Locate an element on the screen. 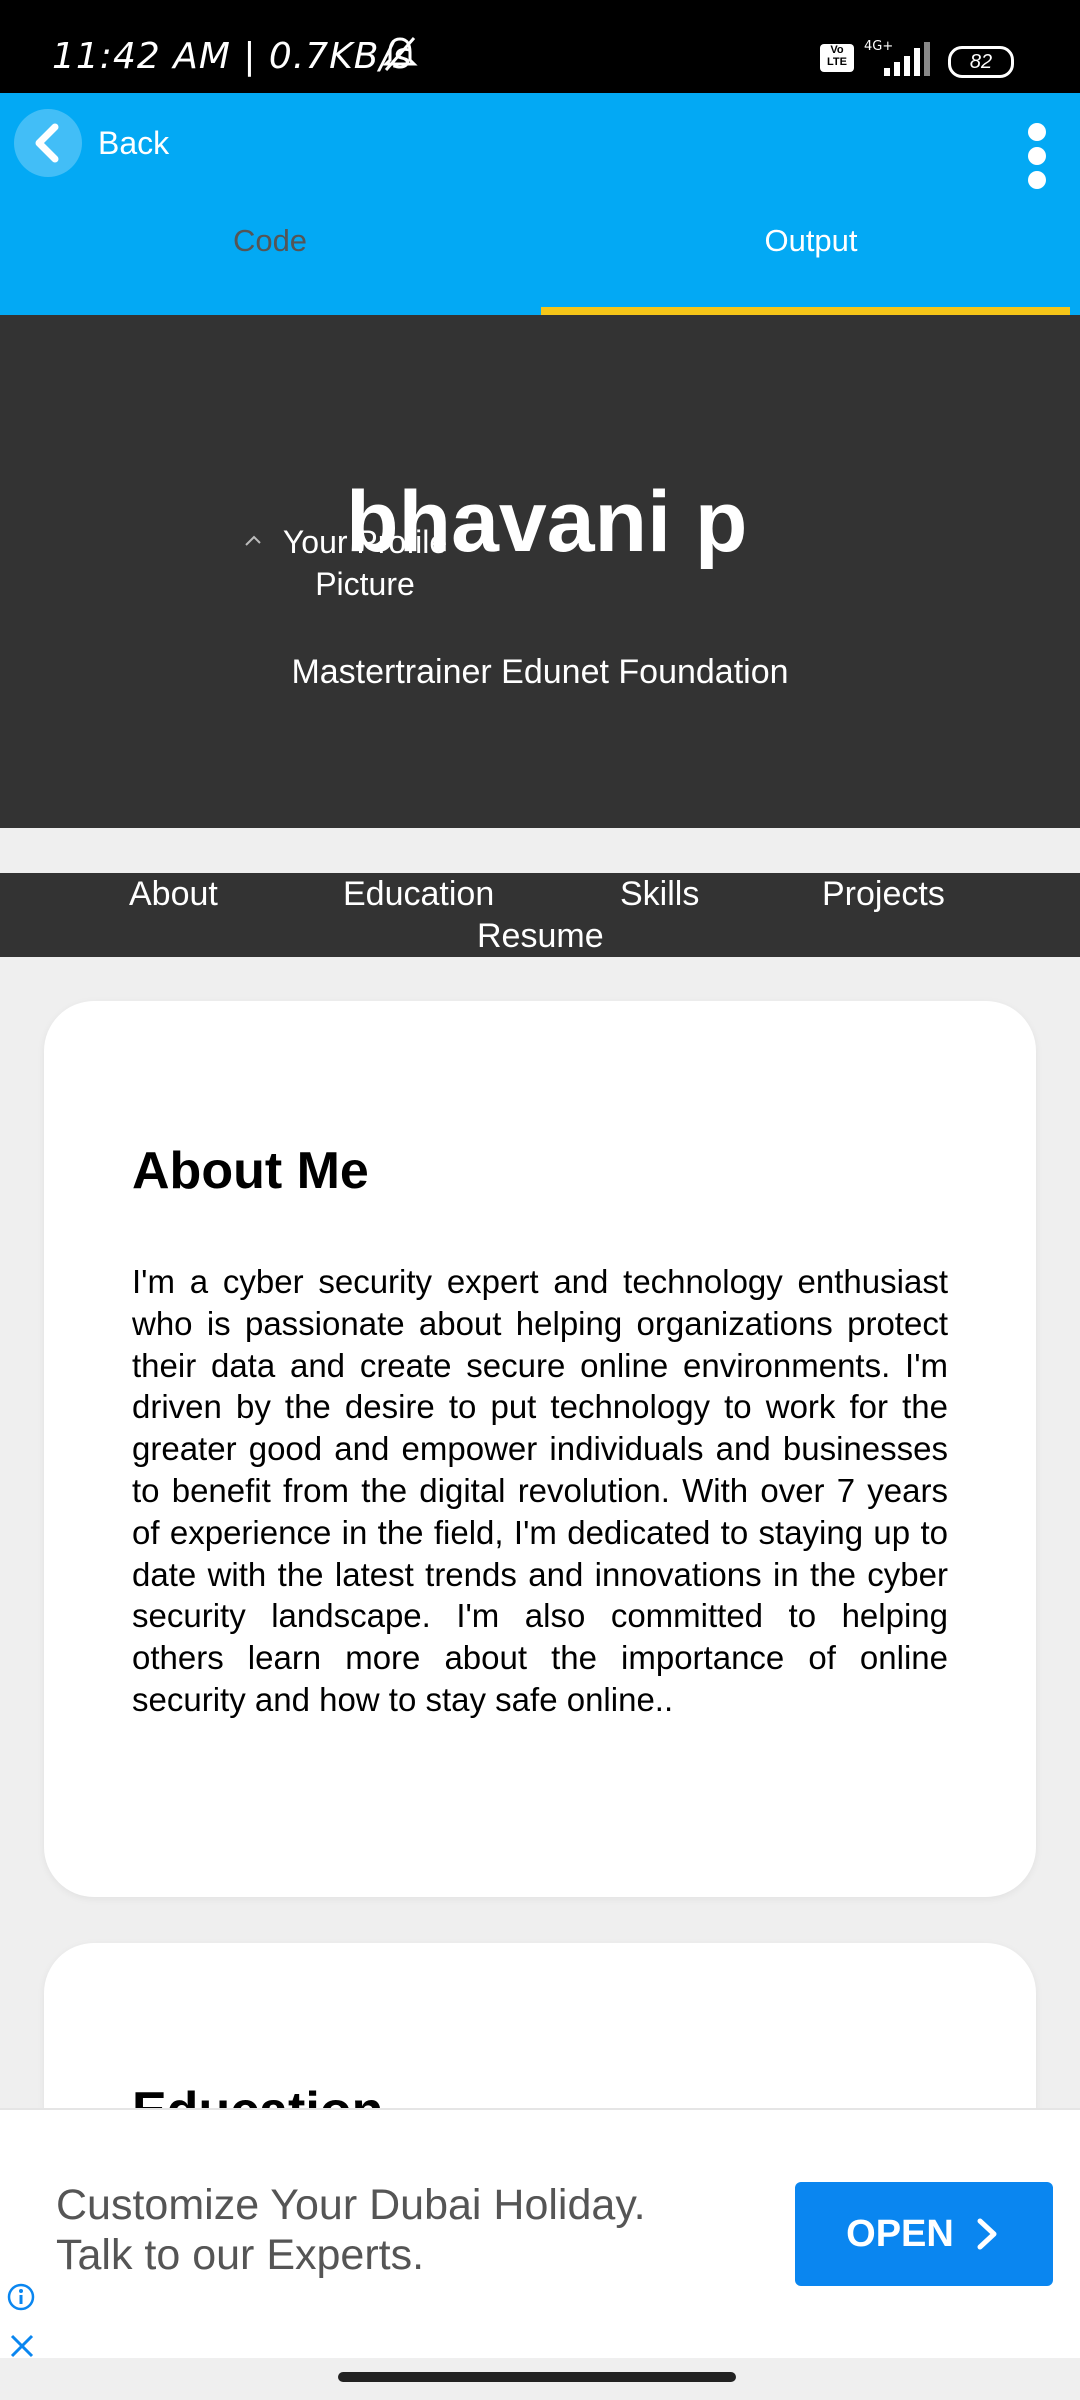 The image size is (1080, 2400). status-bar: 11:42 AM | 0.7KB/s Vo LTE 4G+ 82 is located at coordinates (540, 46).